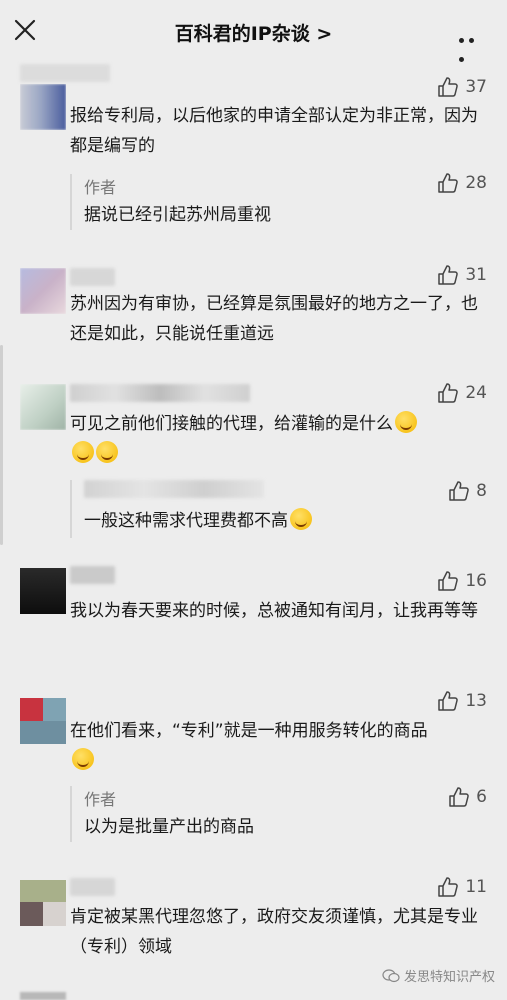  I want to click on like-count: 13, so click(476, 701).